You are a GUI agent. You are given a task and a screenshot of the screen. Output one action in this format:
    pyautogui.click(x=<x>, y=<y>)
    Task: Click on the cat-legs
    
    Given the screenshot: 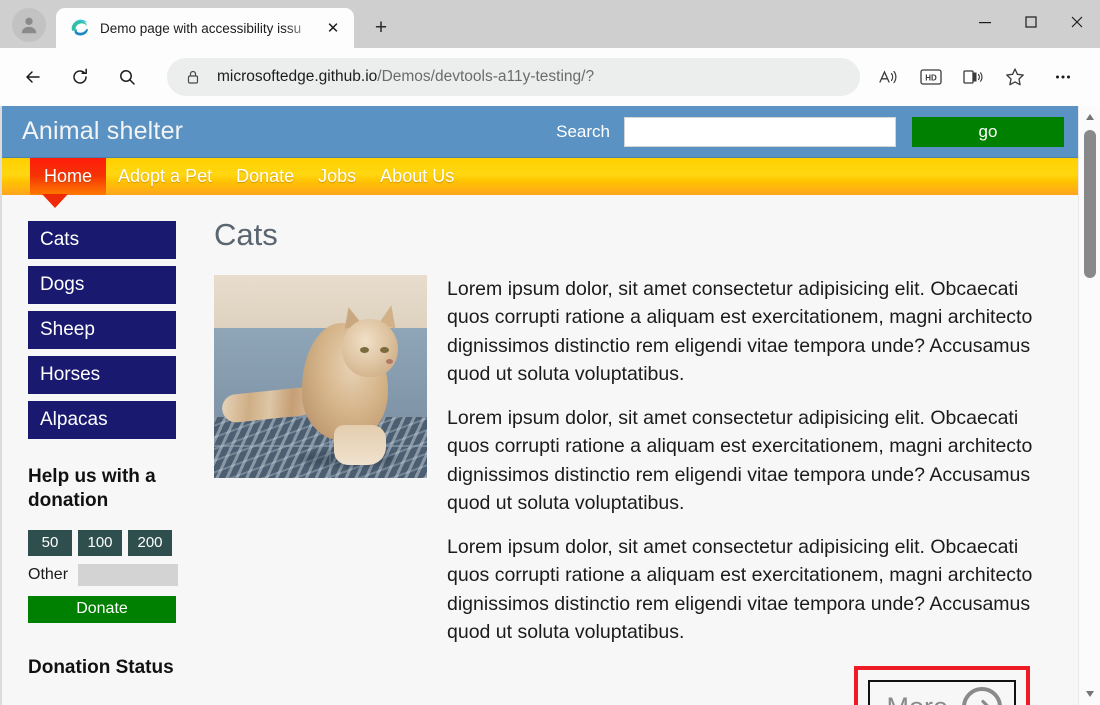 What is the action you would take?
    pyautogui.click(x=360, y=445)
    